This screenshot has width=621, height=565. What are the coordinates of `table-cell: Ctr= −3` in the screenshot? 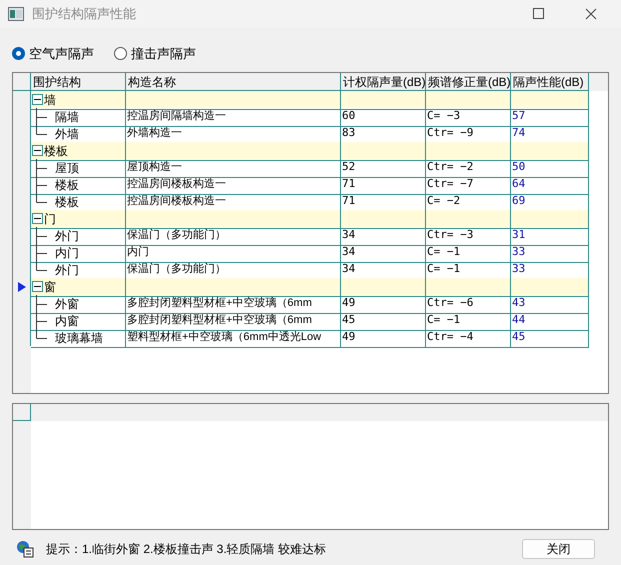 It's located at (468, 236).